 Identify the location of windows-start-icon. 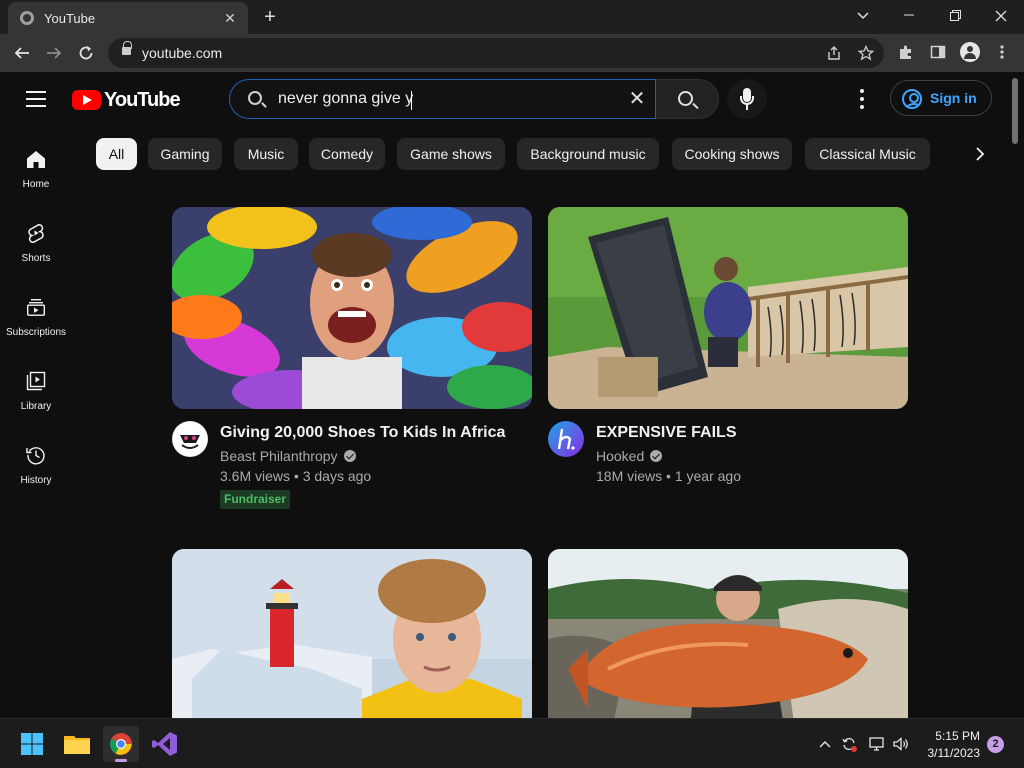
(32, 744).